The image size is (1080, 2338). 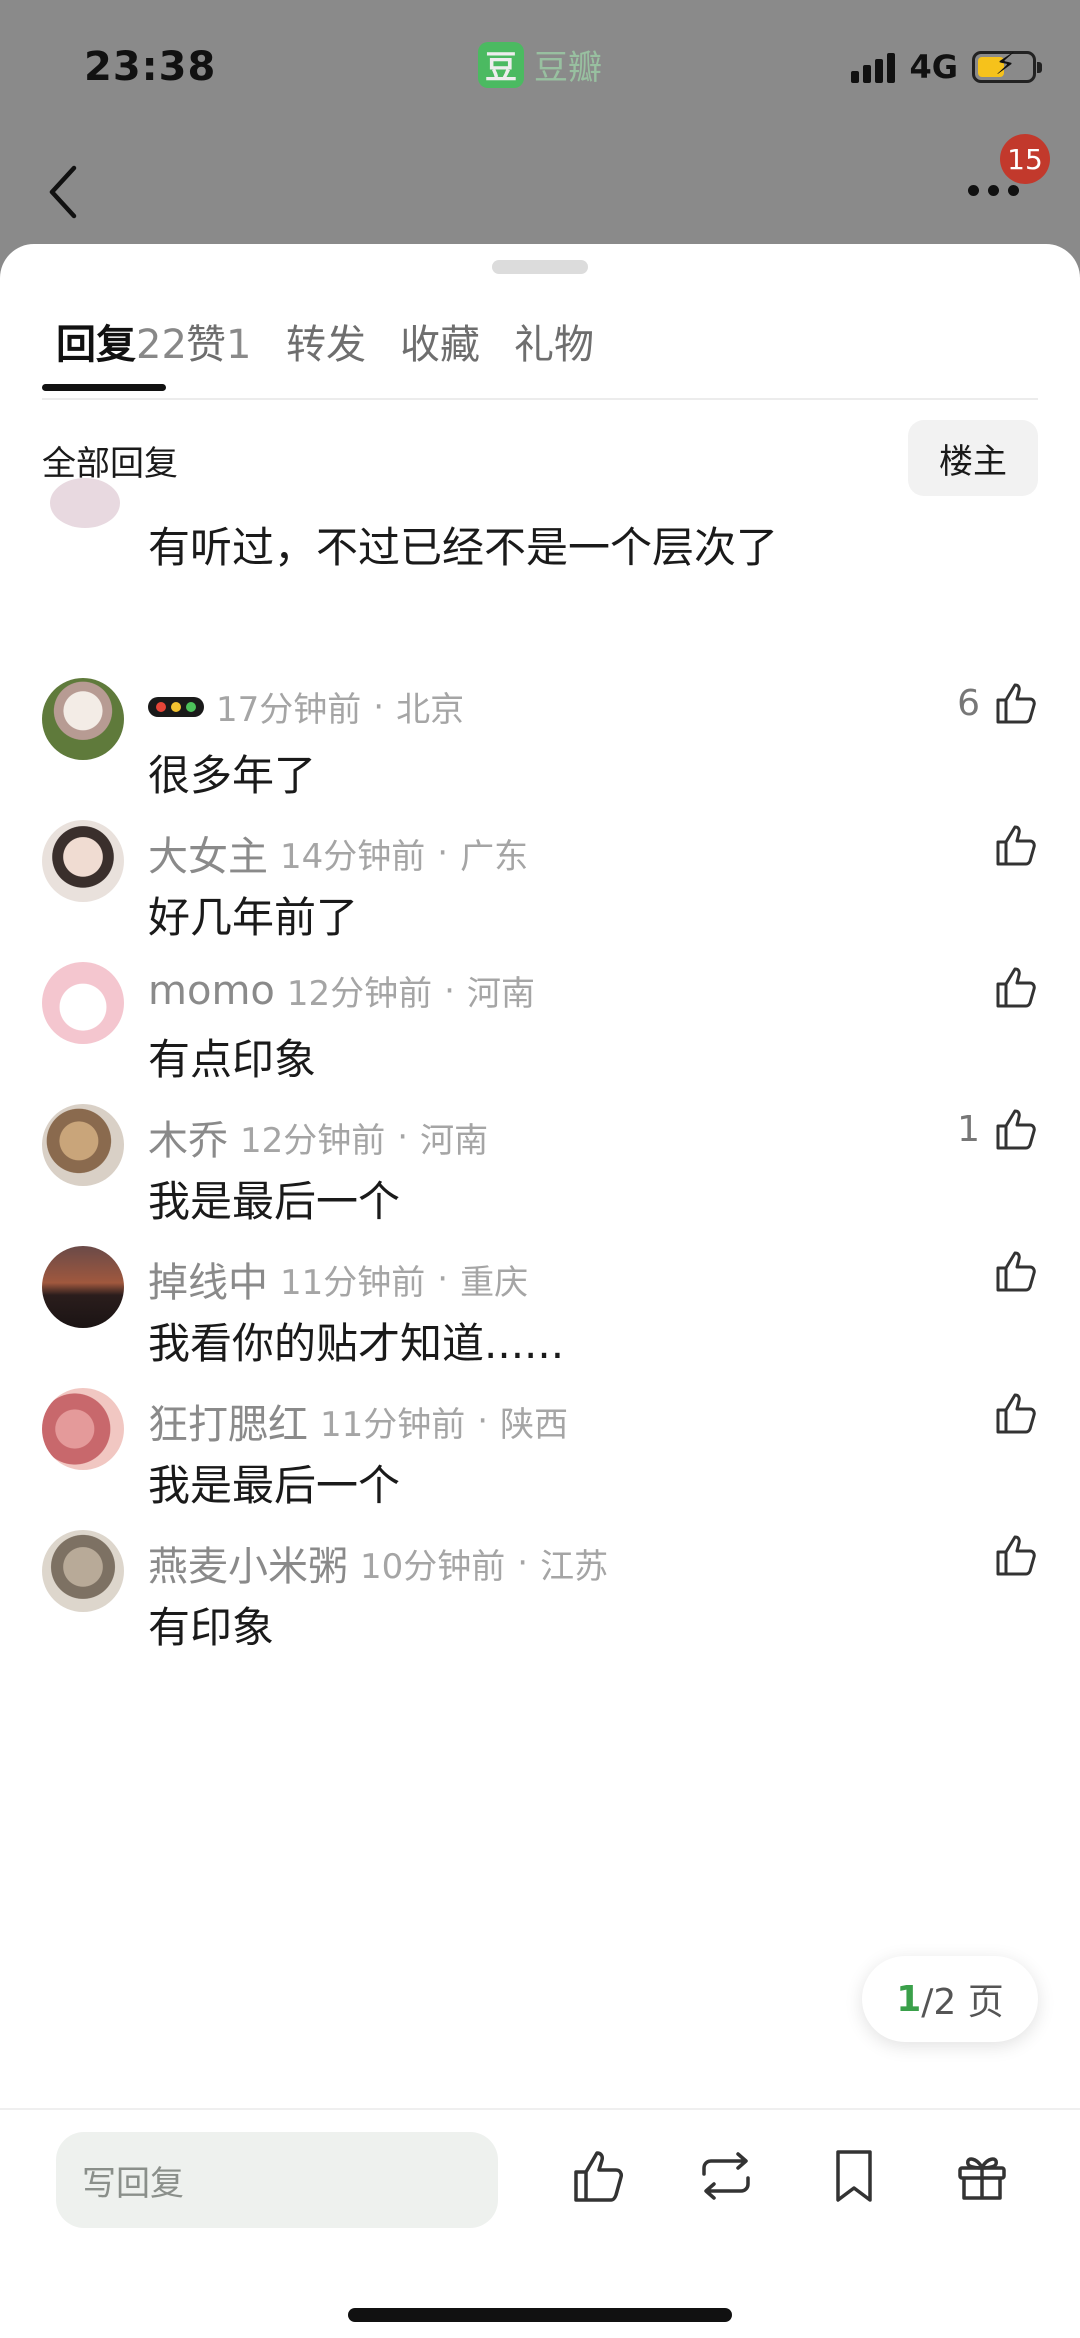 I want to click on comment-text: 有听过，不过已经不是一个层次了, so click(x=463, y=547).